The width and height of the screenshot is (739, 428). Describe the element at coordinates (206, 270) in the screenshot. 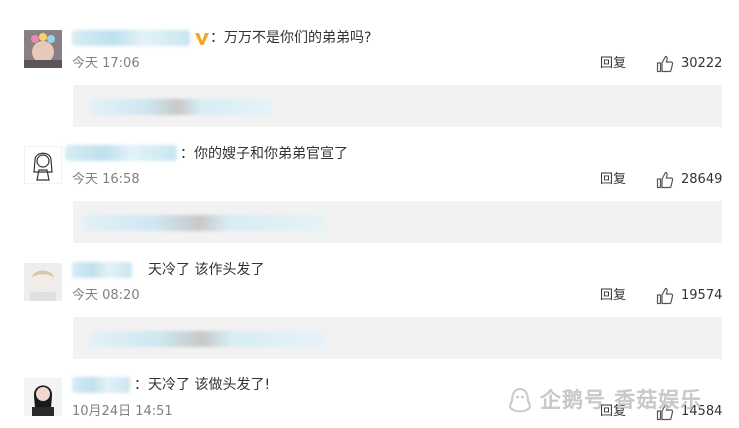

I see `comment-text: 天冷了 该作头发了` at that location.